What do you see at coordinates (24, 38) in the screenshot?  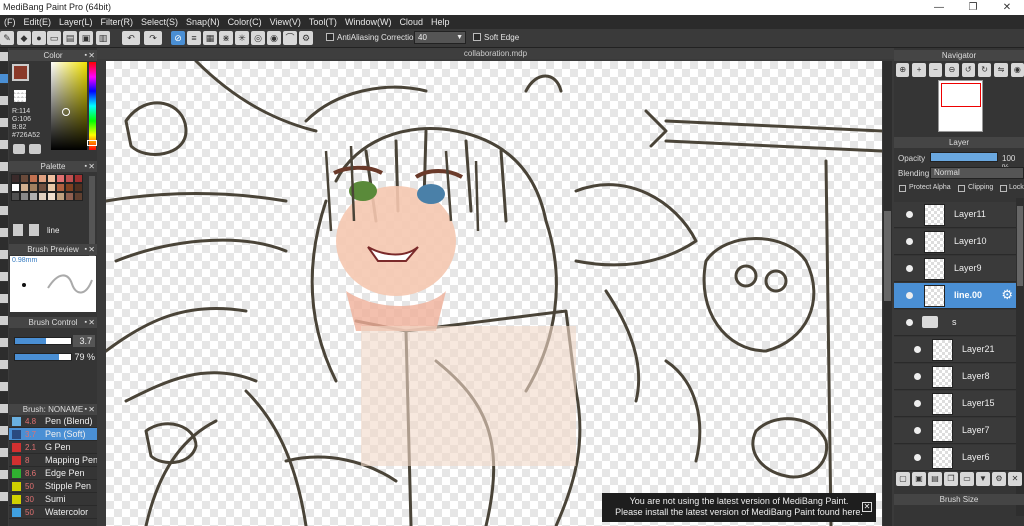 I see `fill-tool-icon: ◆` at bounding box center [24, 38].